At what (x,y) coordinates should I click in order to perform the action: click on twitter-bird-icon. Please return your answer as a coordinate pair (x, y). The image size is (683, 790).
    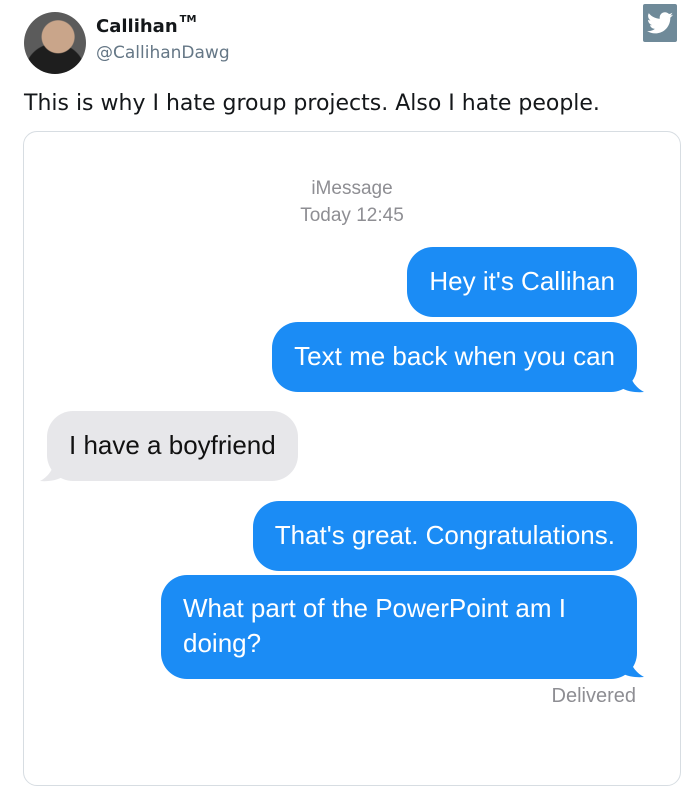
    Looking at the image, I should click on (660, 23).